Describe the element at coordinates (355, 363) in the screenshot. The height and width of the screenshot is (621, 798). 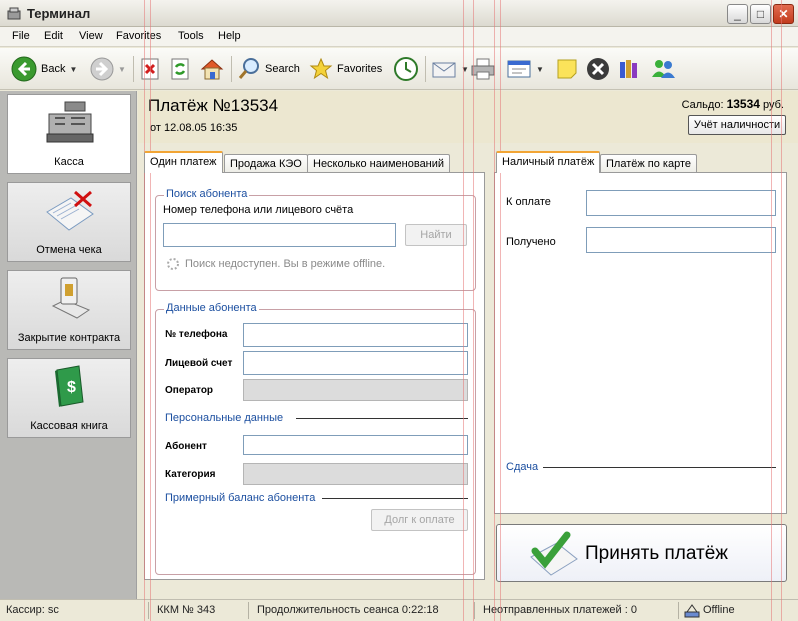
I see `account-field` at that location.